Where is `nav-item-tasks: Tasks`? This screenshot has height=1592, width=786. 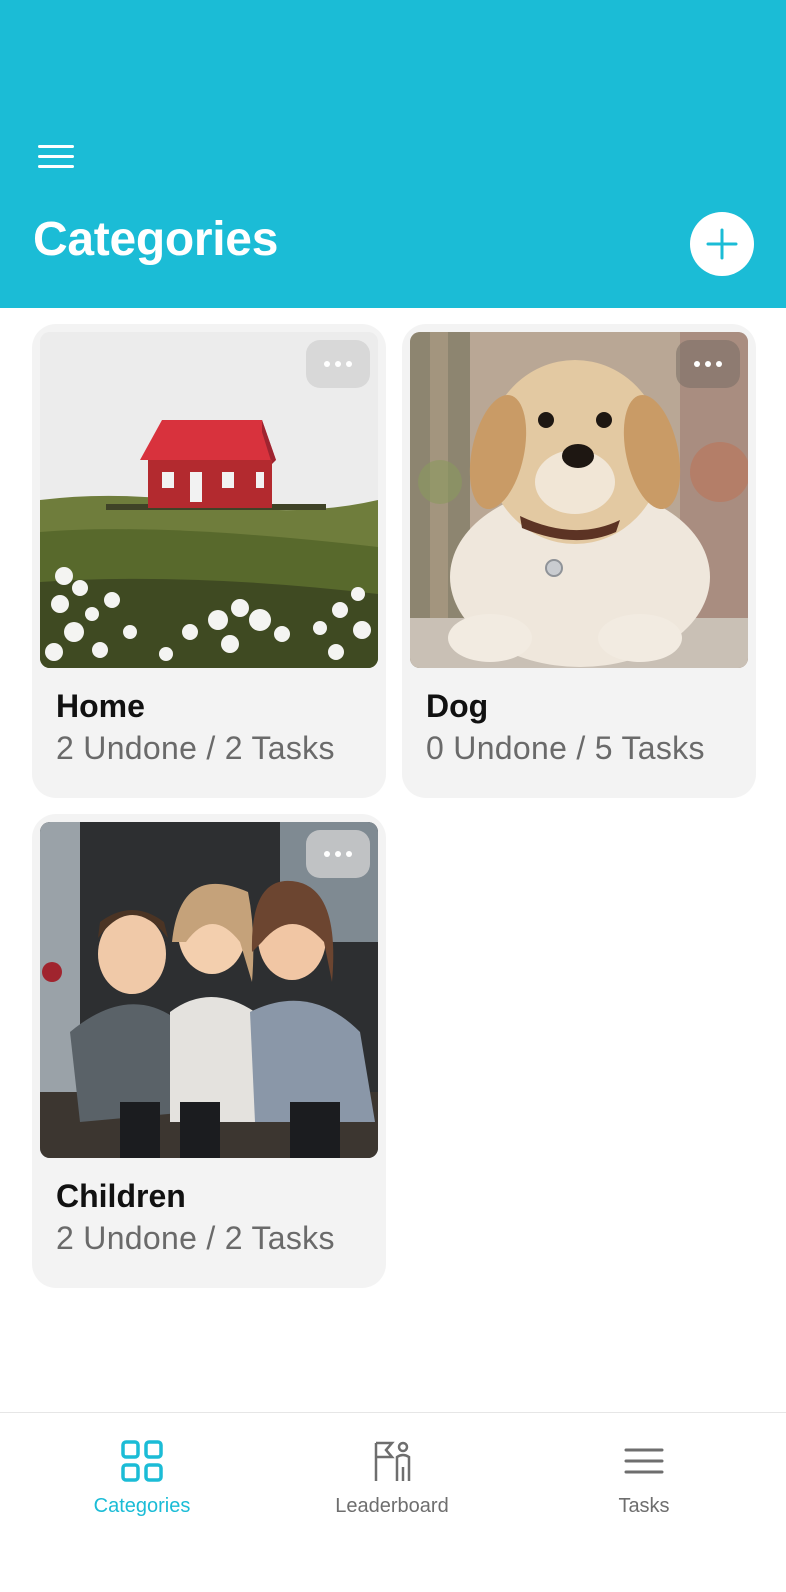
nav-item-tasks: Tasks is located at coordinates (644, 1485).